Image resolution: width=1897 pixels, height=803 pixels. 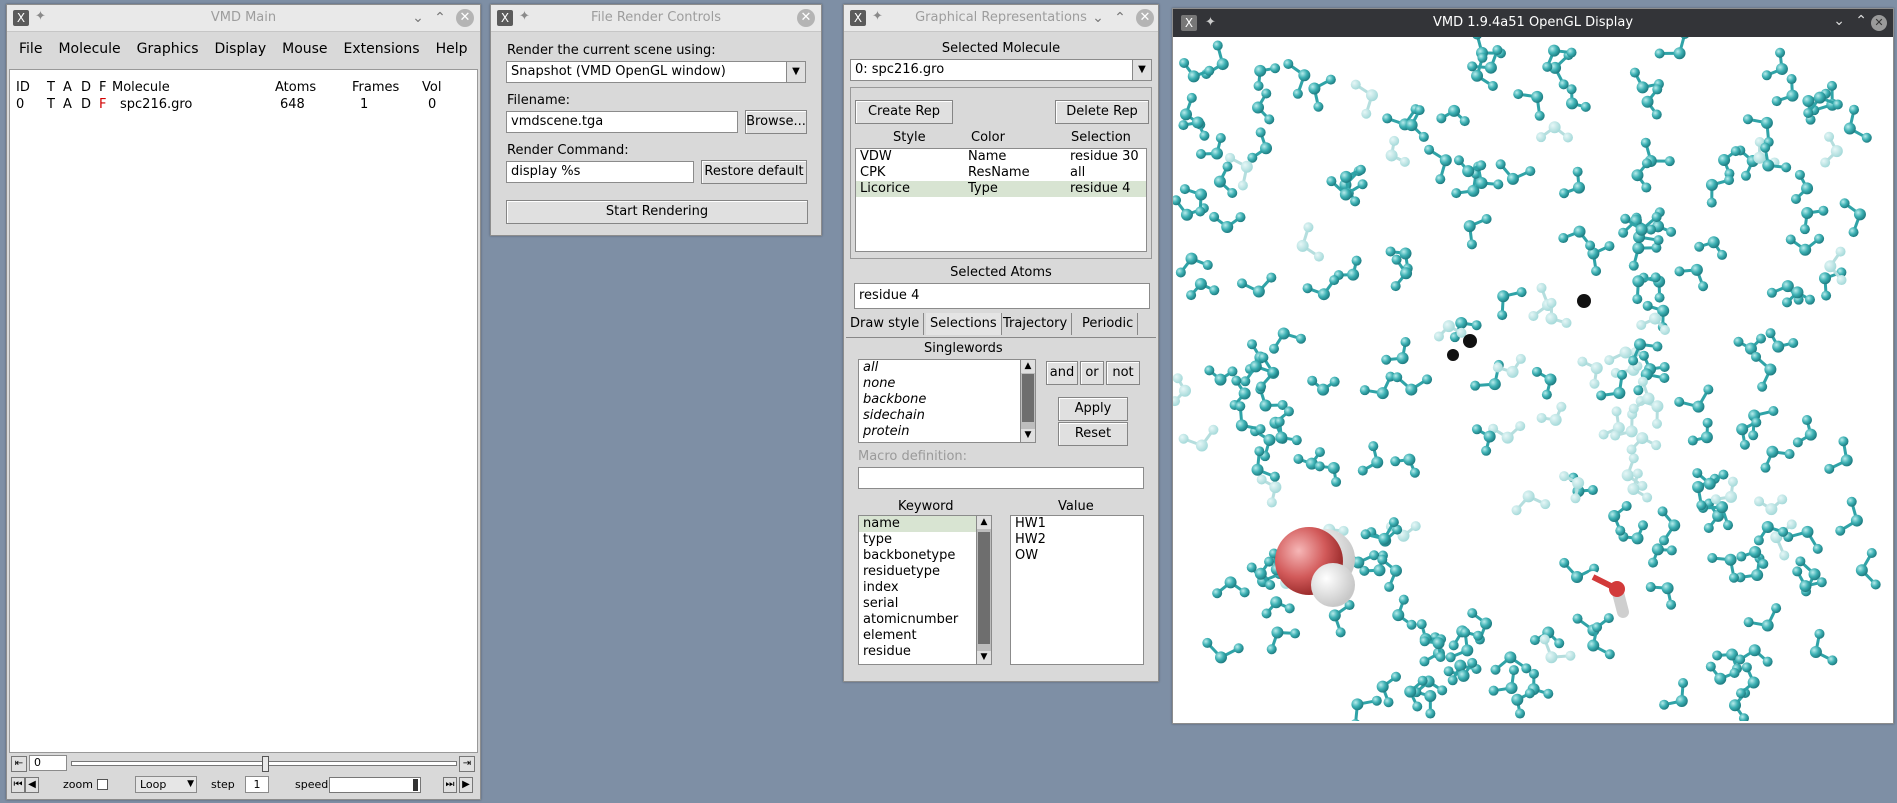 I want to click on play-forward-icon: ▶, so click(x=466, y=785).